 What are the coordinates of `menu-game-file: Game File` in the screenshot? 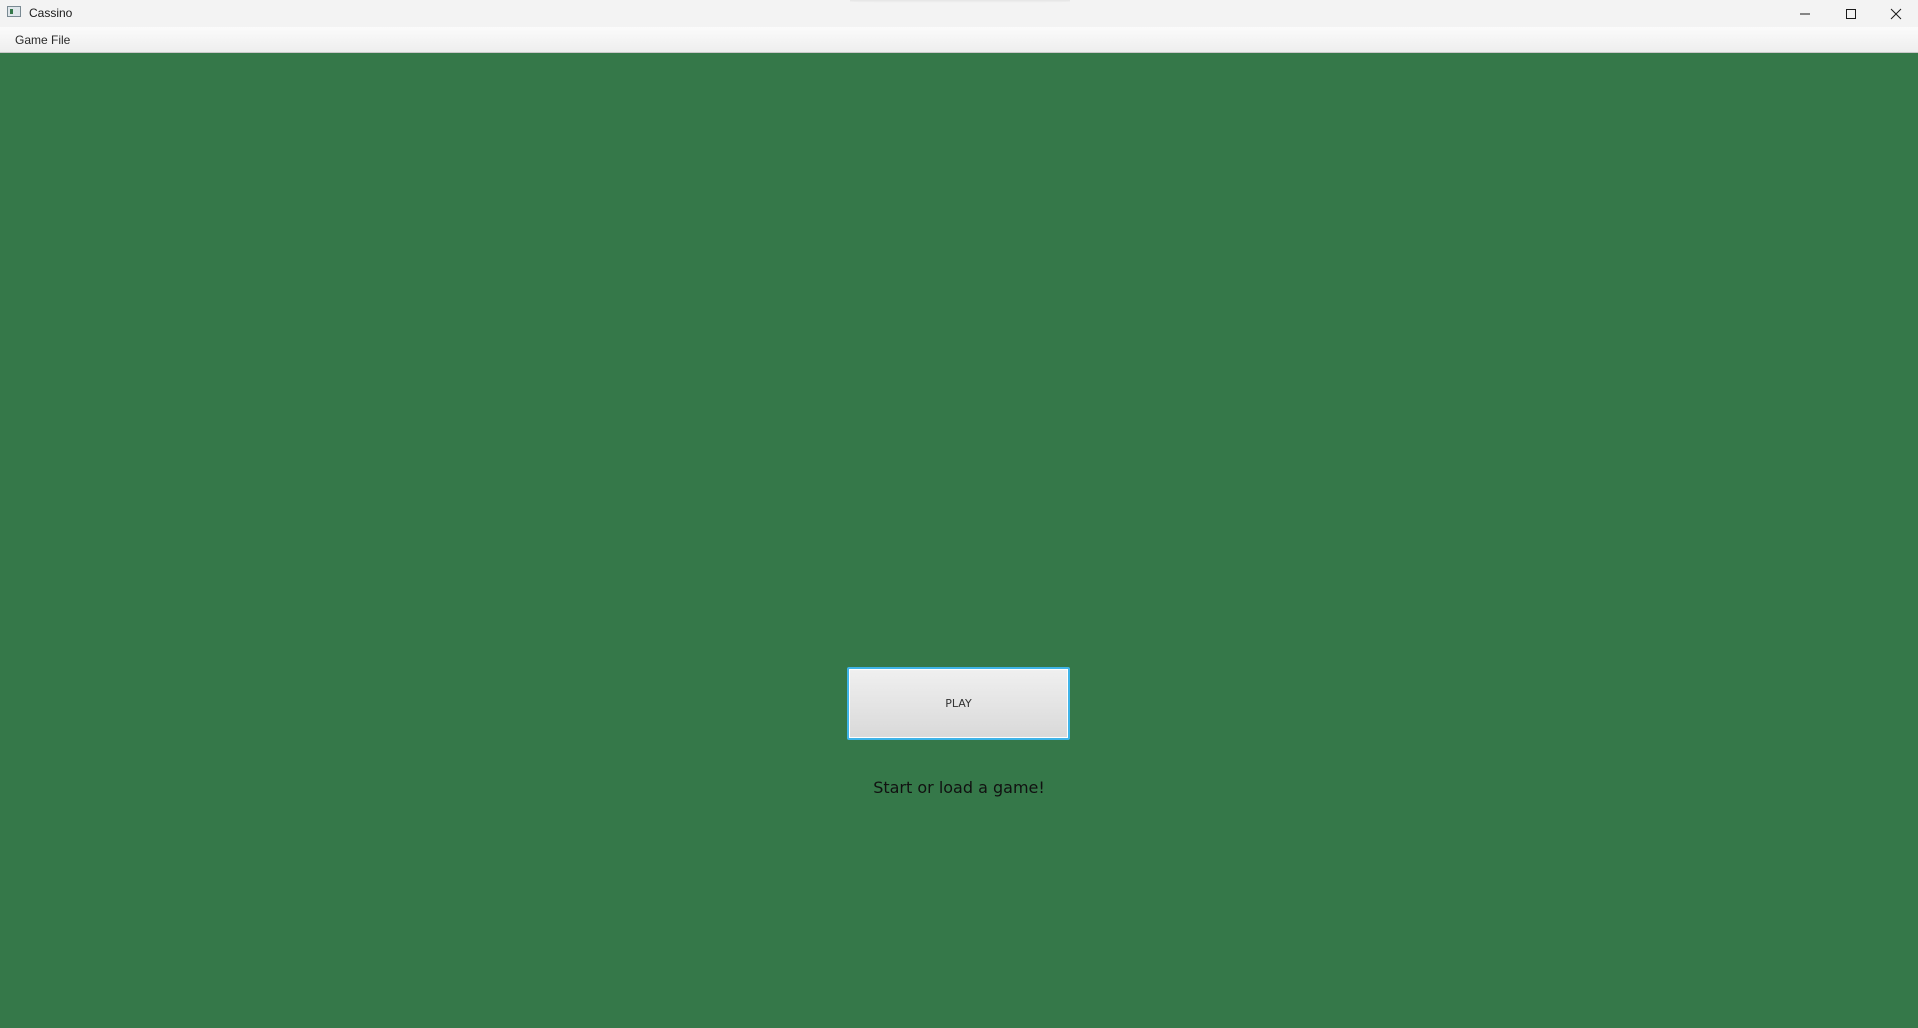 It's located at (42, 40).